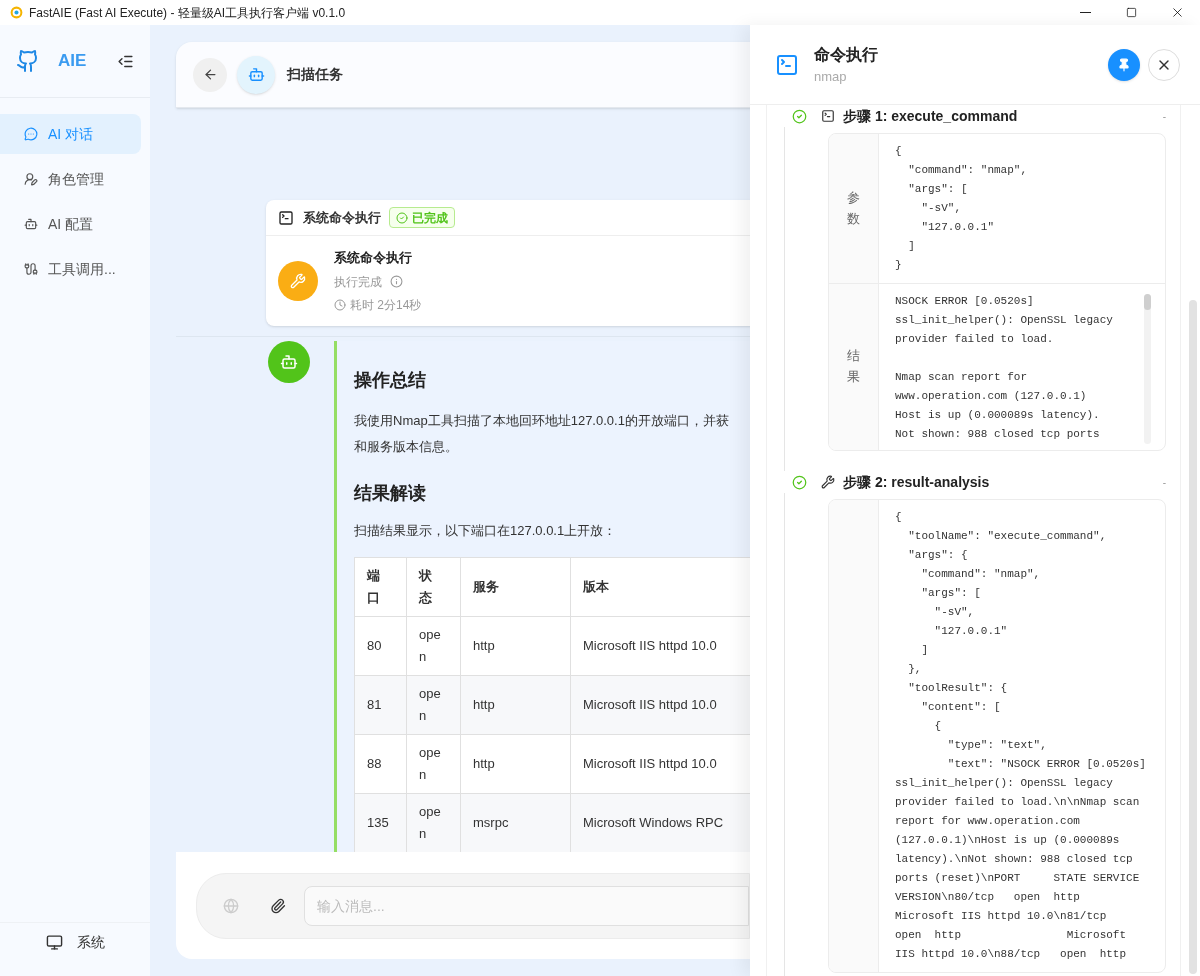 The image size is (1200, 976). Describe the element at coordinates (1085, 12) in the screenshot. I see `minimize-icon` at that location.